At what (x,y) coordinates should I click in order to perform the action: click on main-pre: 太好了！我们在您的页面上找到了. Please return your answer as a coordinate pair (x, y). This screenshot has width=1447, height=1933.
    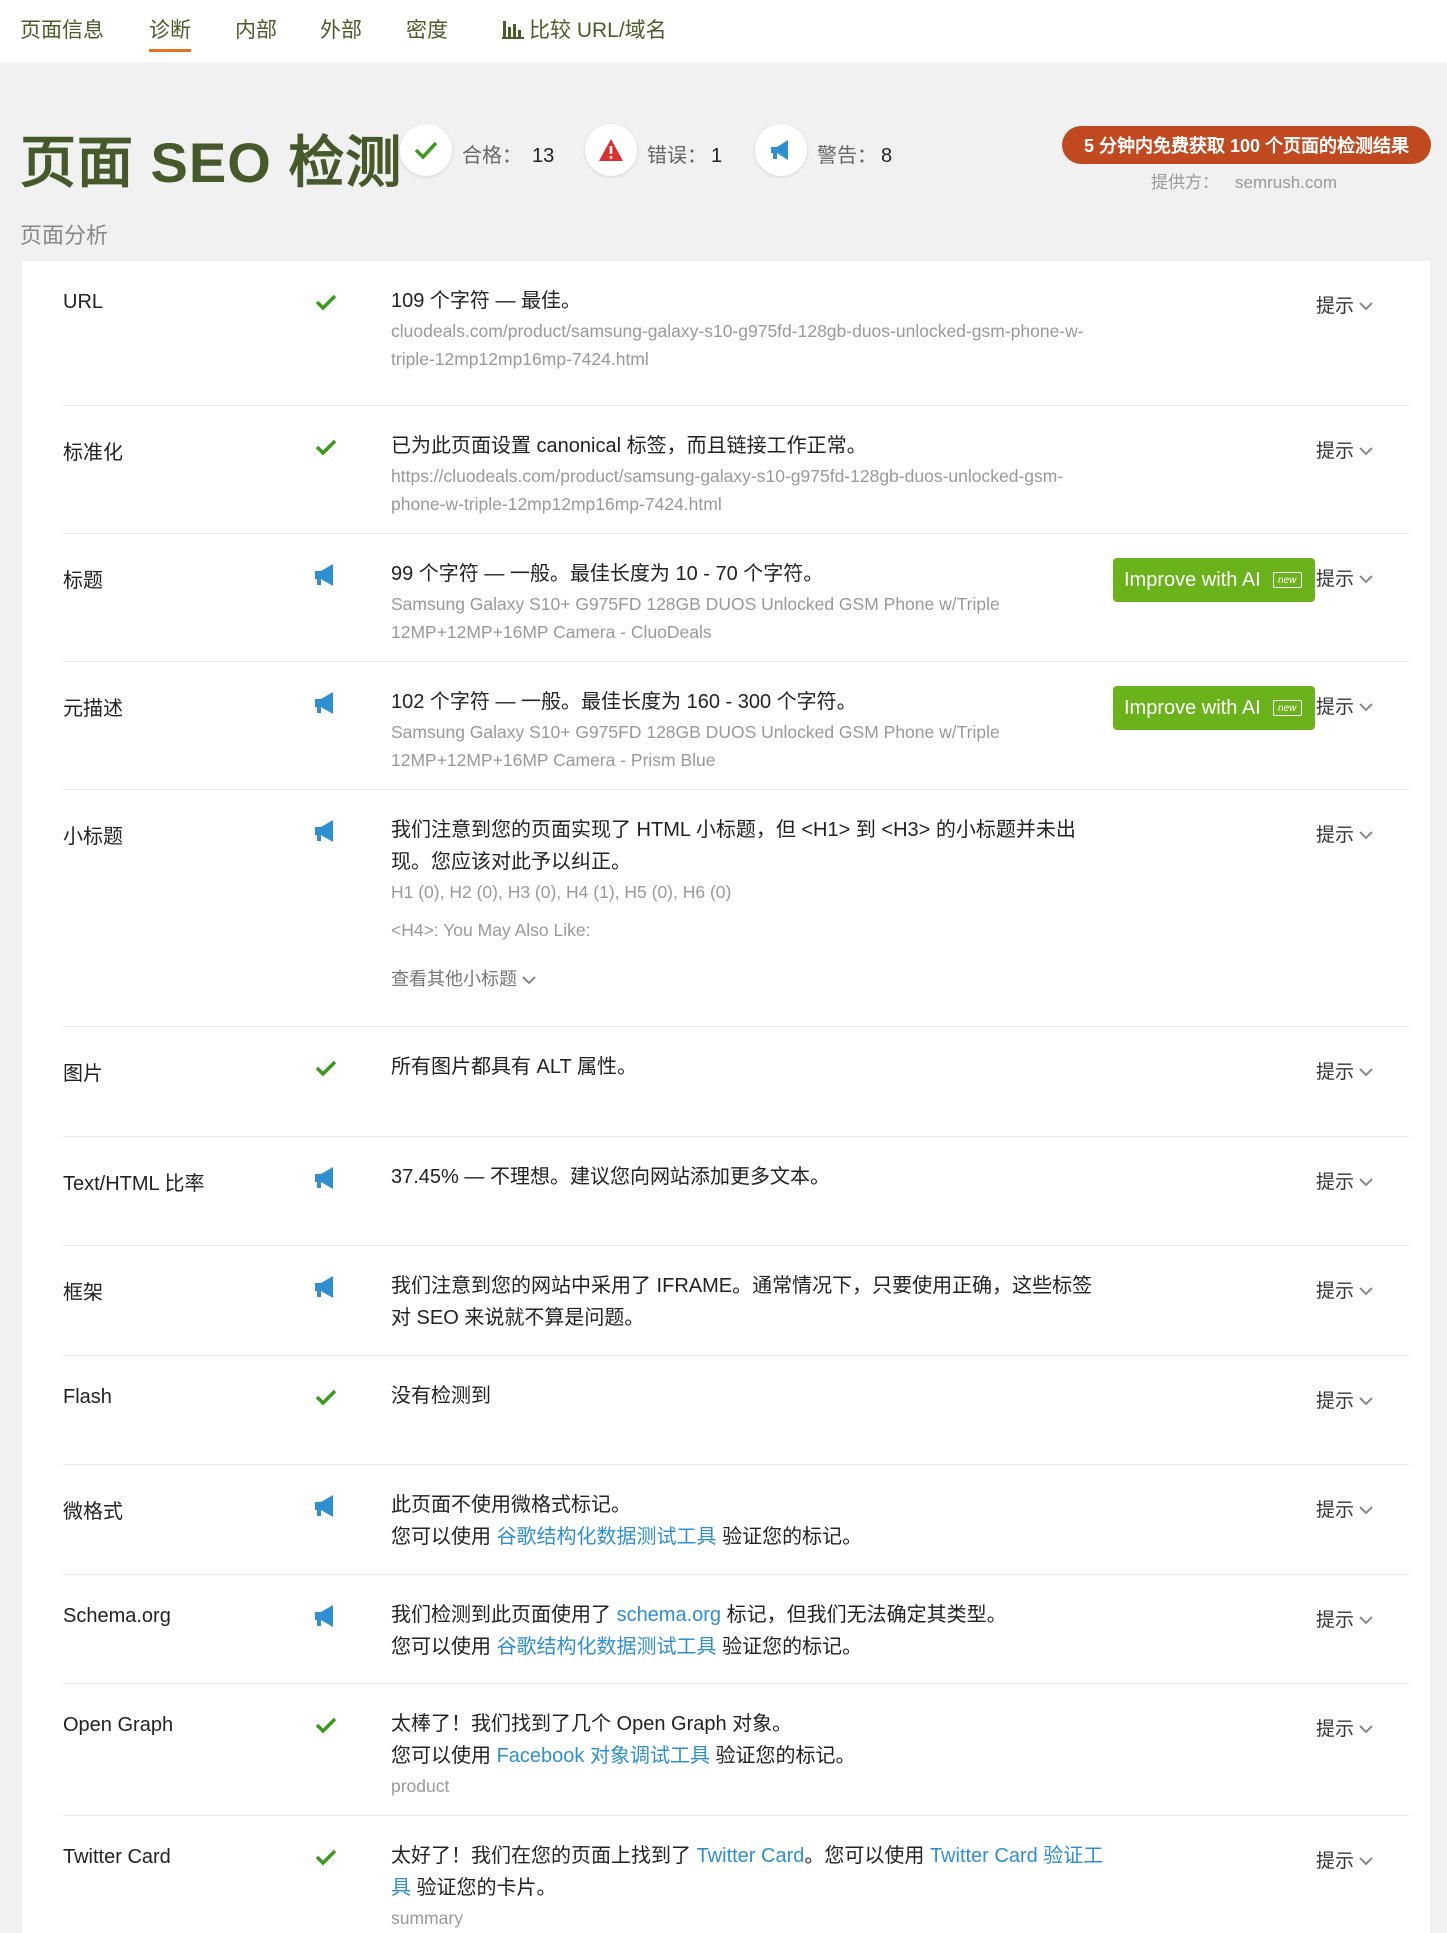
    Looking at the image, I should click on (544, 1856).